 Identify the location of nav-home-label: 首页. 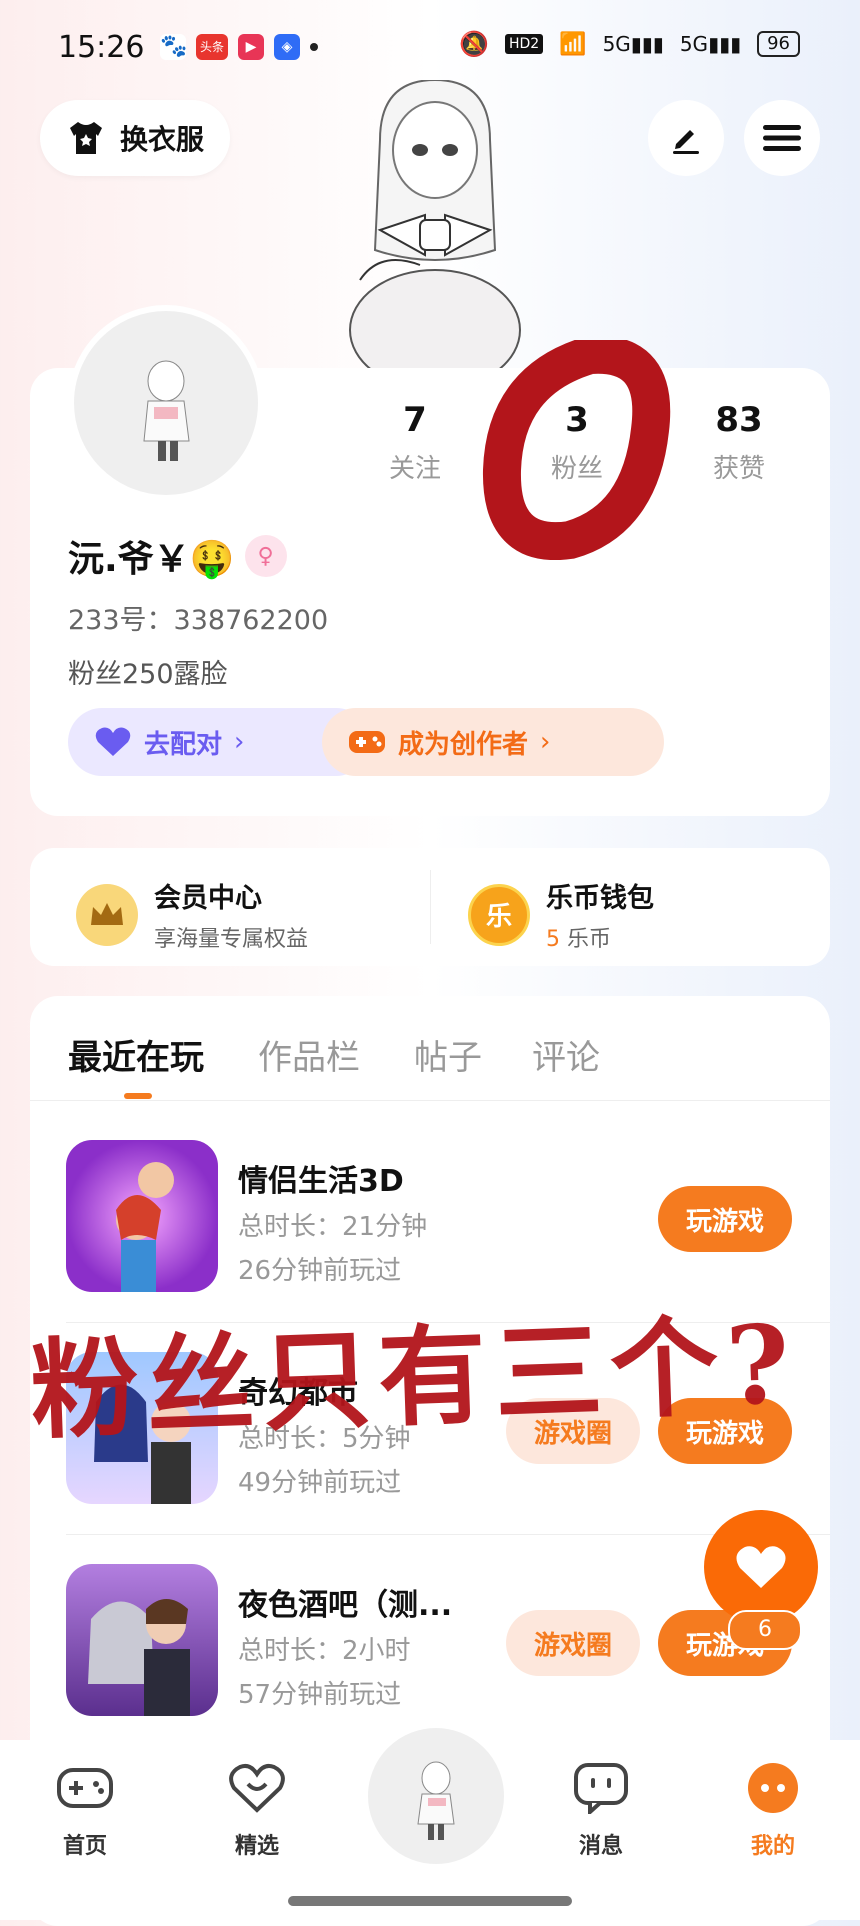
(84, 1846).